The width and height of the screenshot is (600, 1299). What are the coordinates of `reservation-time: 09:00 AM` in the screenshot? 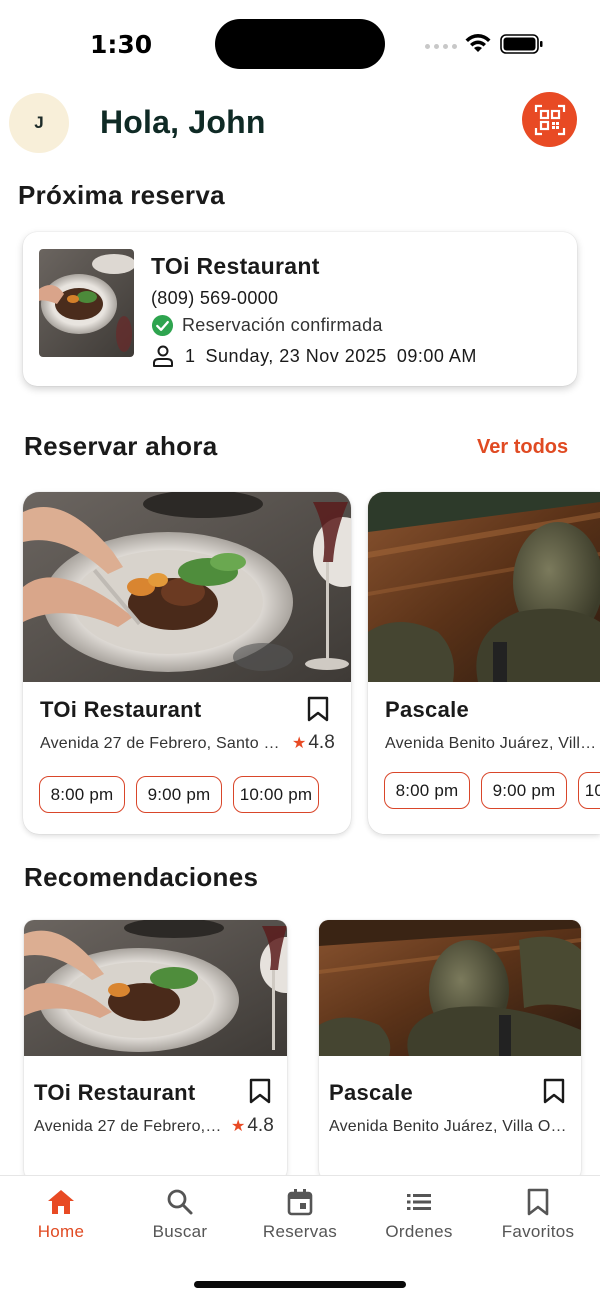 It's located at (436, 355).